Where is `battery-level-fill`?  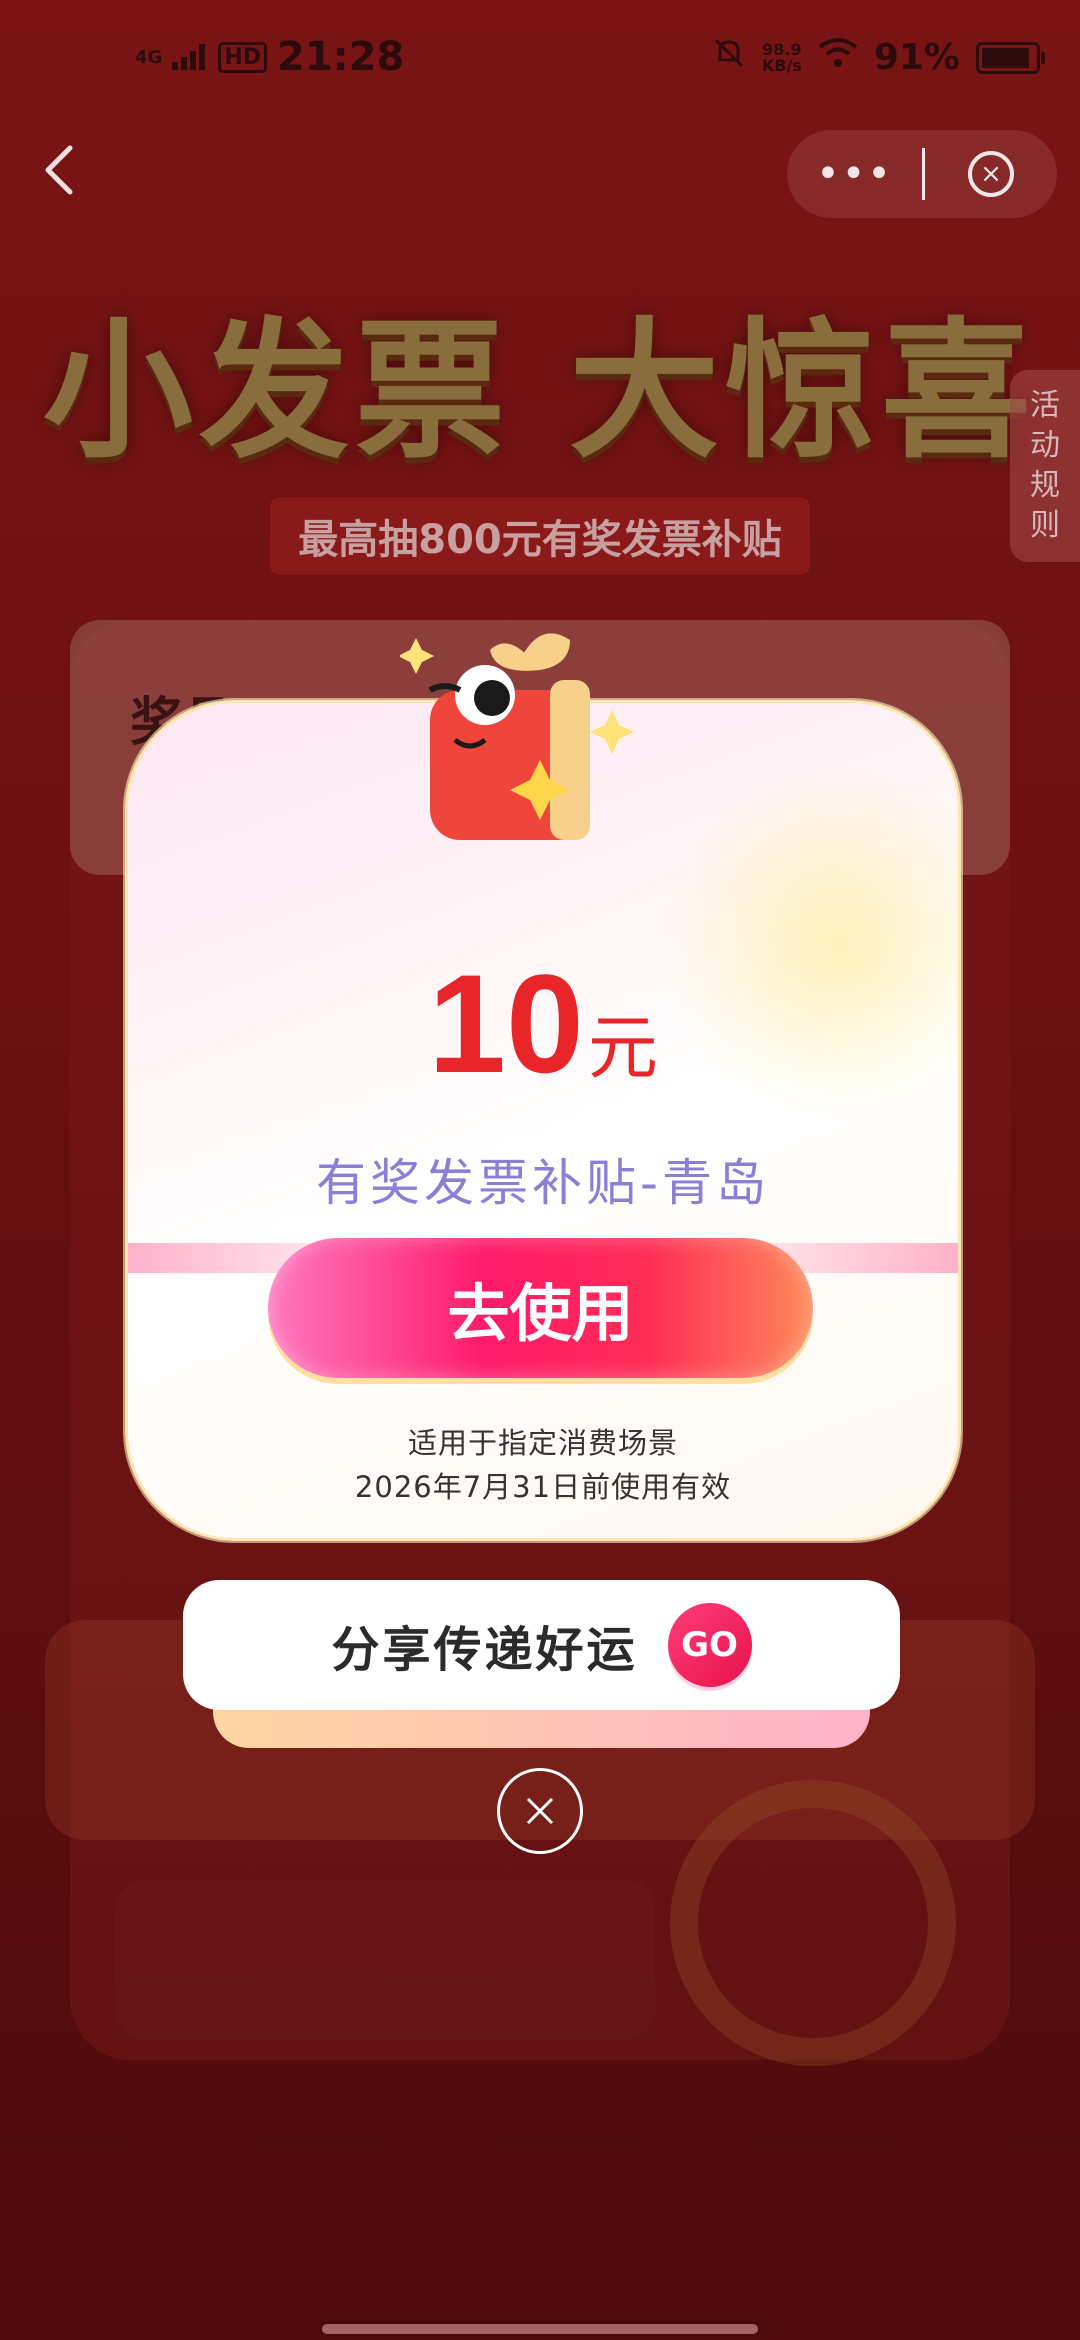 battery-level-fill is located at coordinates (1005, 57).